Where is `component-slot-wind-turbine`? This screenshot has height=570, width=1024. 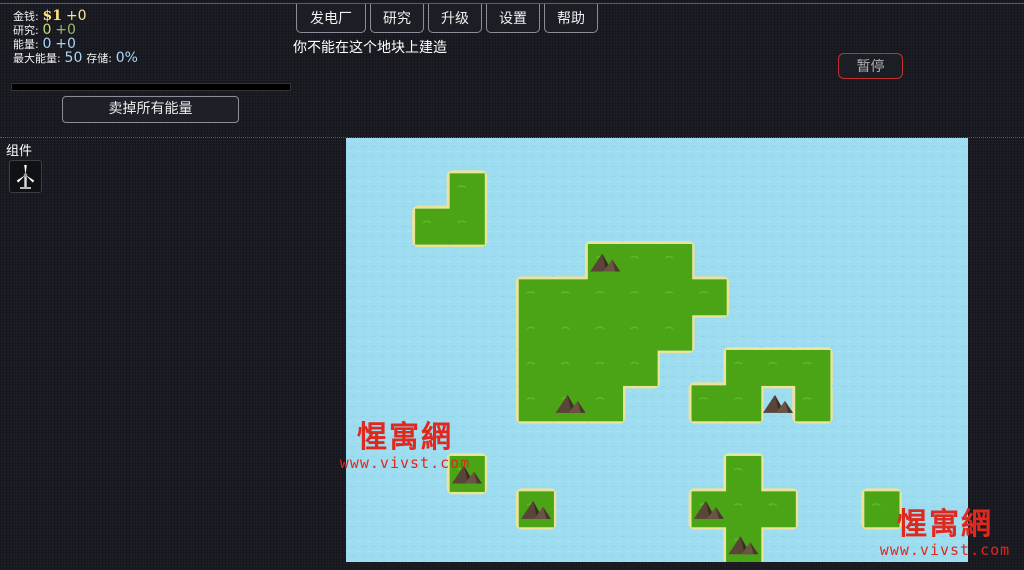 component-slot-wind-turbine is located at coordinates (25, 176).